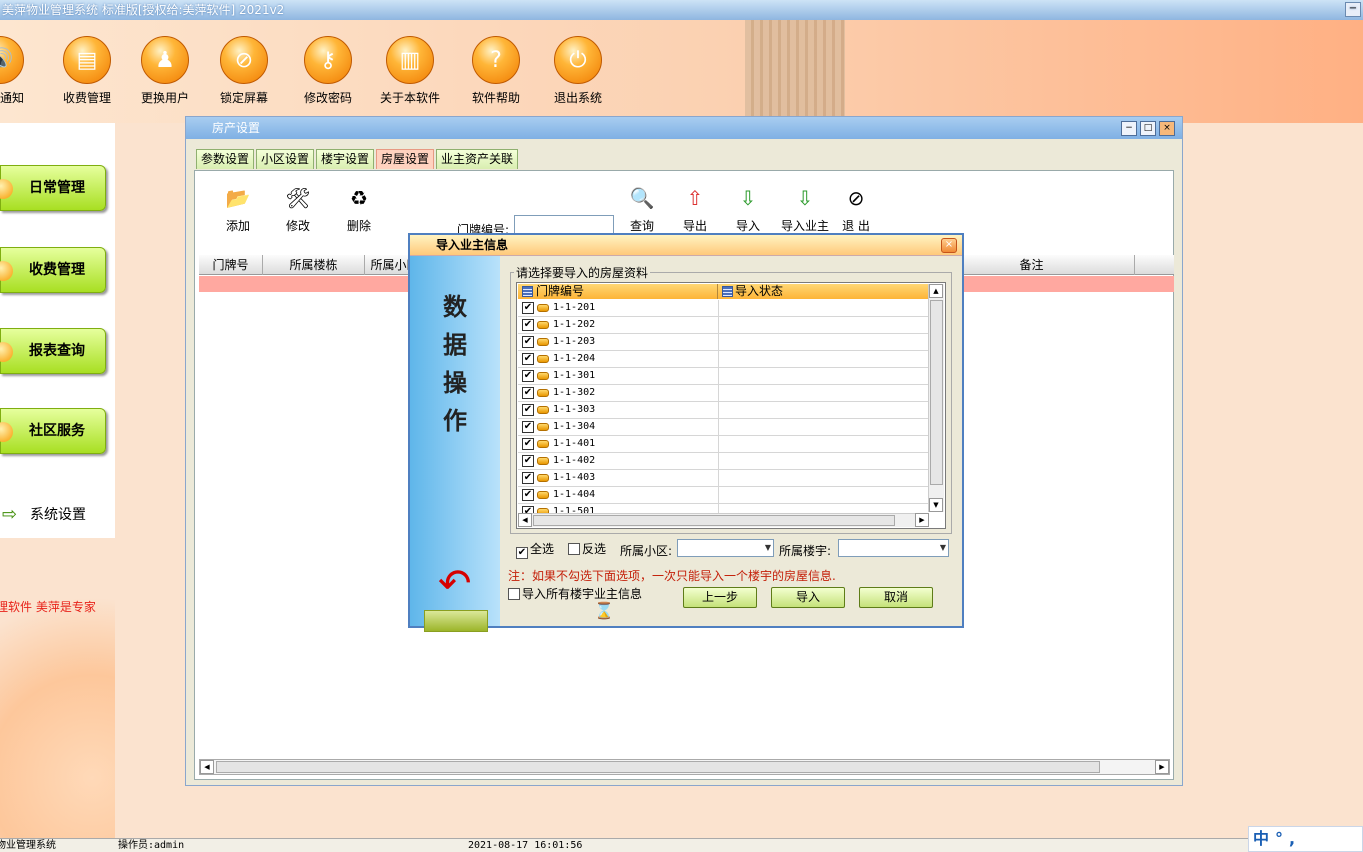  I want to click on tab-owner-asset: 业主资产关联, so click(477, 159).